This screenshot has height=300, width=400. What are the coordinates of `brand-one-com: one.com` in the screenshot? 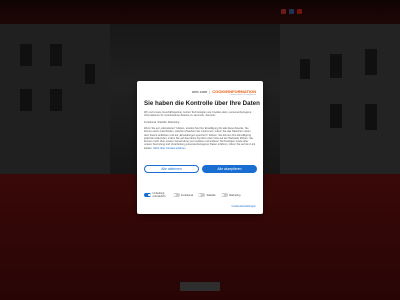 It's located at (199, 91).